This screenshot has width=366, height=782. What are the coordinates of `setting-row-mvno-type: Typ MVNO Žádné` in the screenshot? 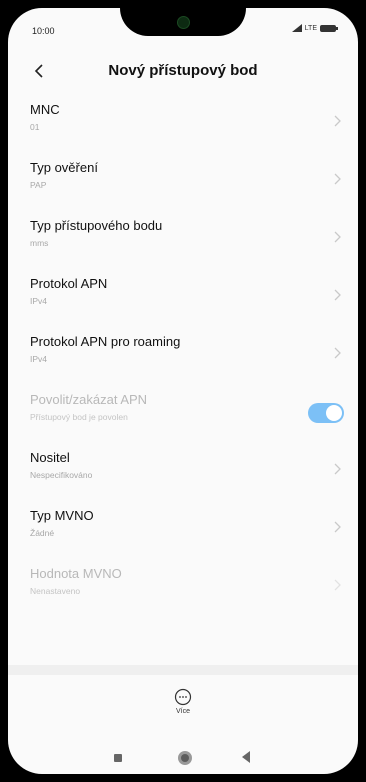 It's located at (183, 527).